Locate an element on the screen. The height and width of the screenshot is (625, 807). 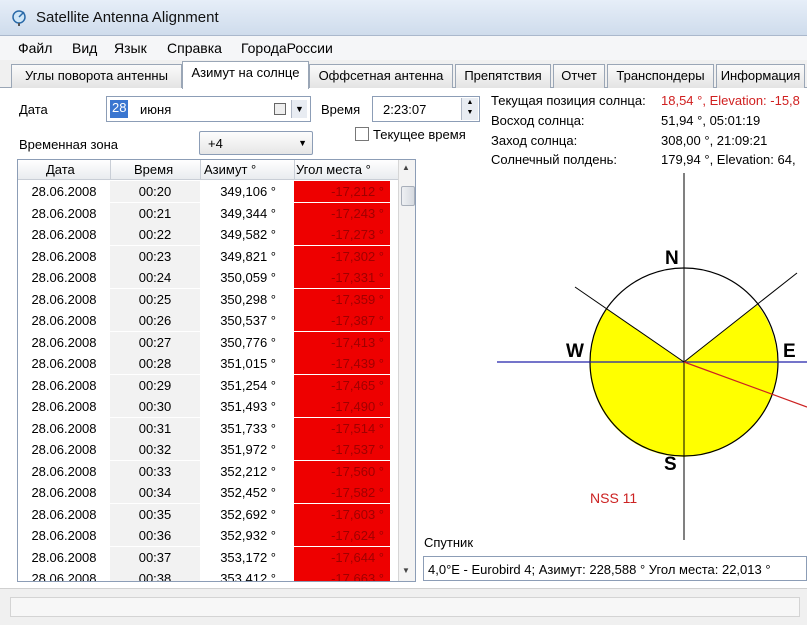
scroll-thumb is located at coordinates (408, 196).